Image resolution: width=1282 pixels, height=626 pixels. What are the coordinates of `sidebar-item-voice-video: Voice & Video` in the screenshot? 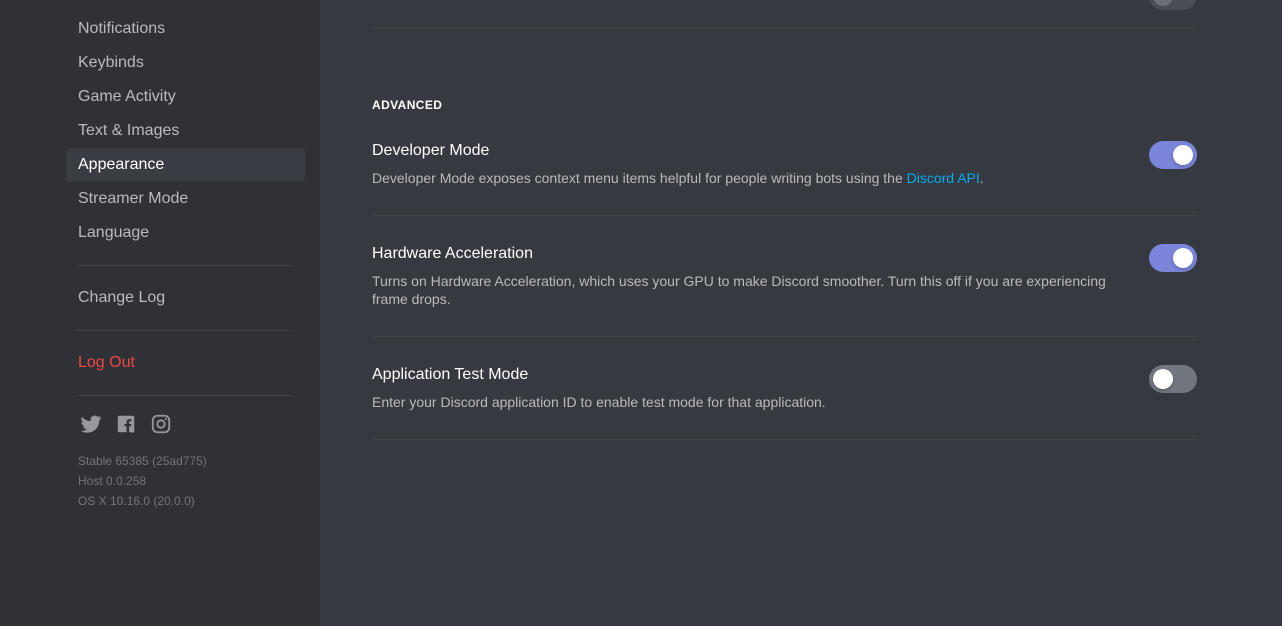 It's located at (185, 6).